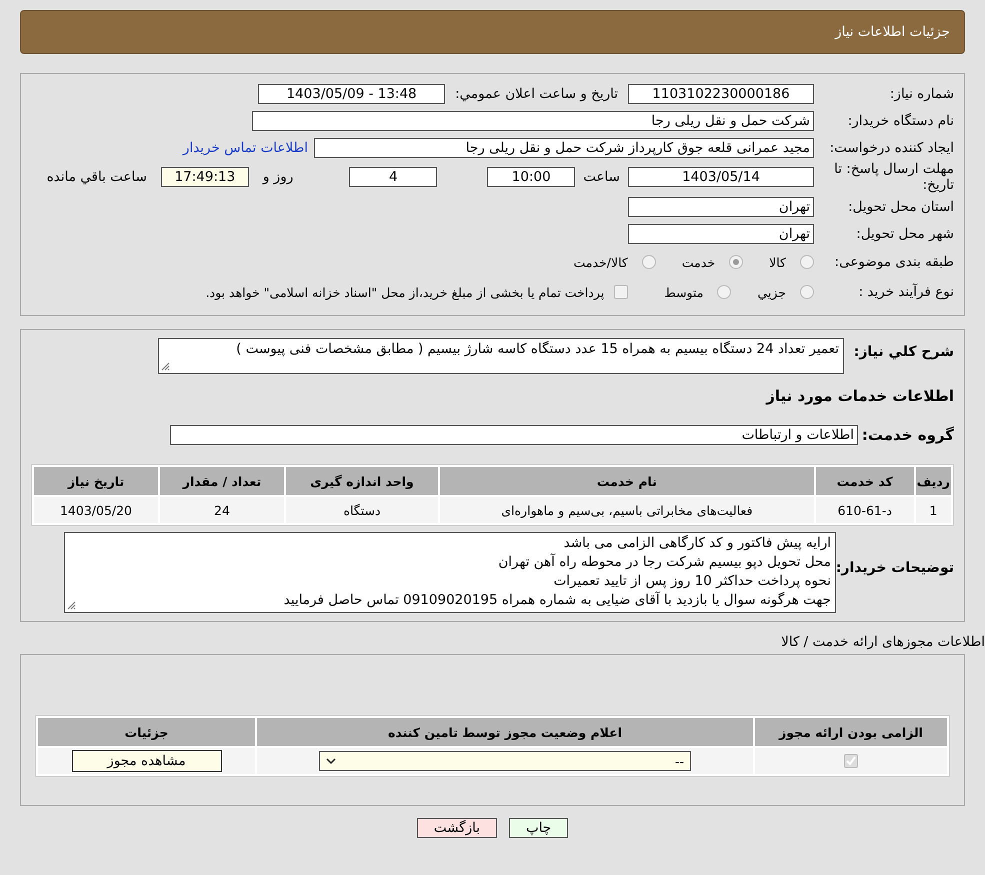 This screenshot has width=985, height=875. I want to click on table-cell: دستگاه, so click(362, 510).